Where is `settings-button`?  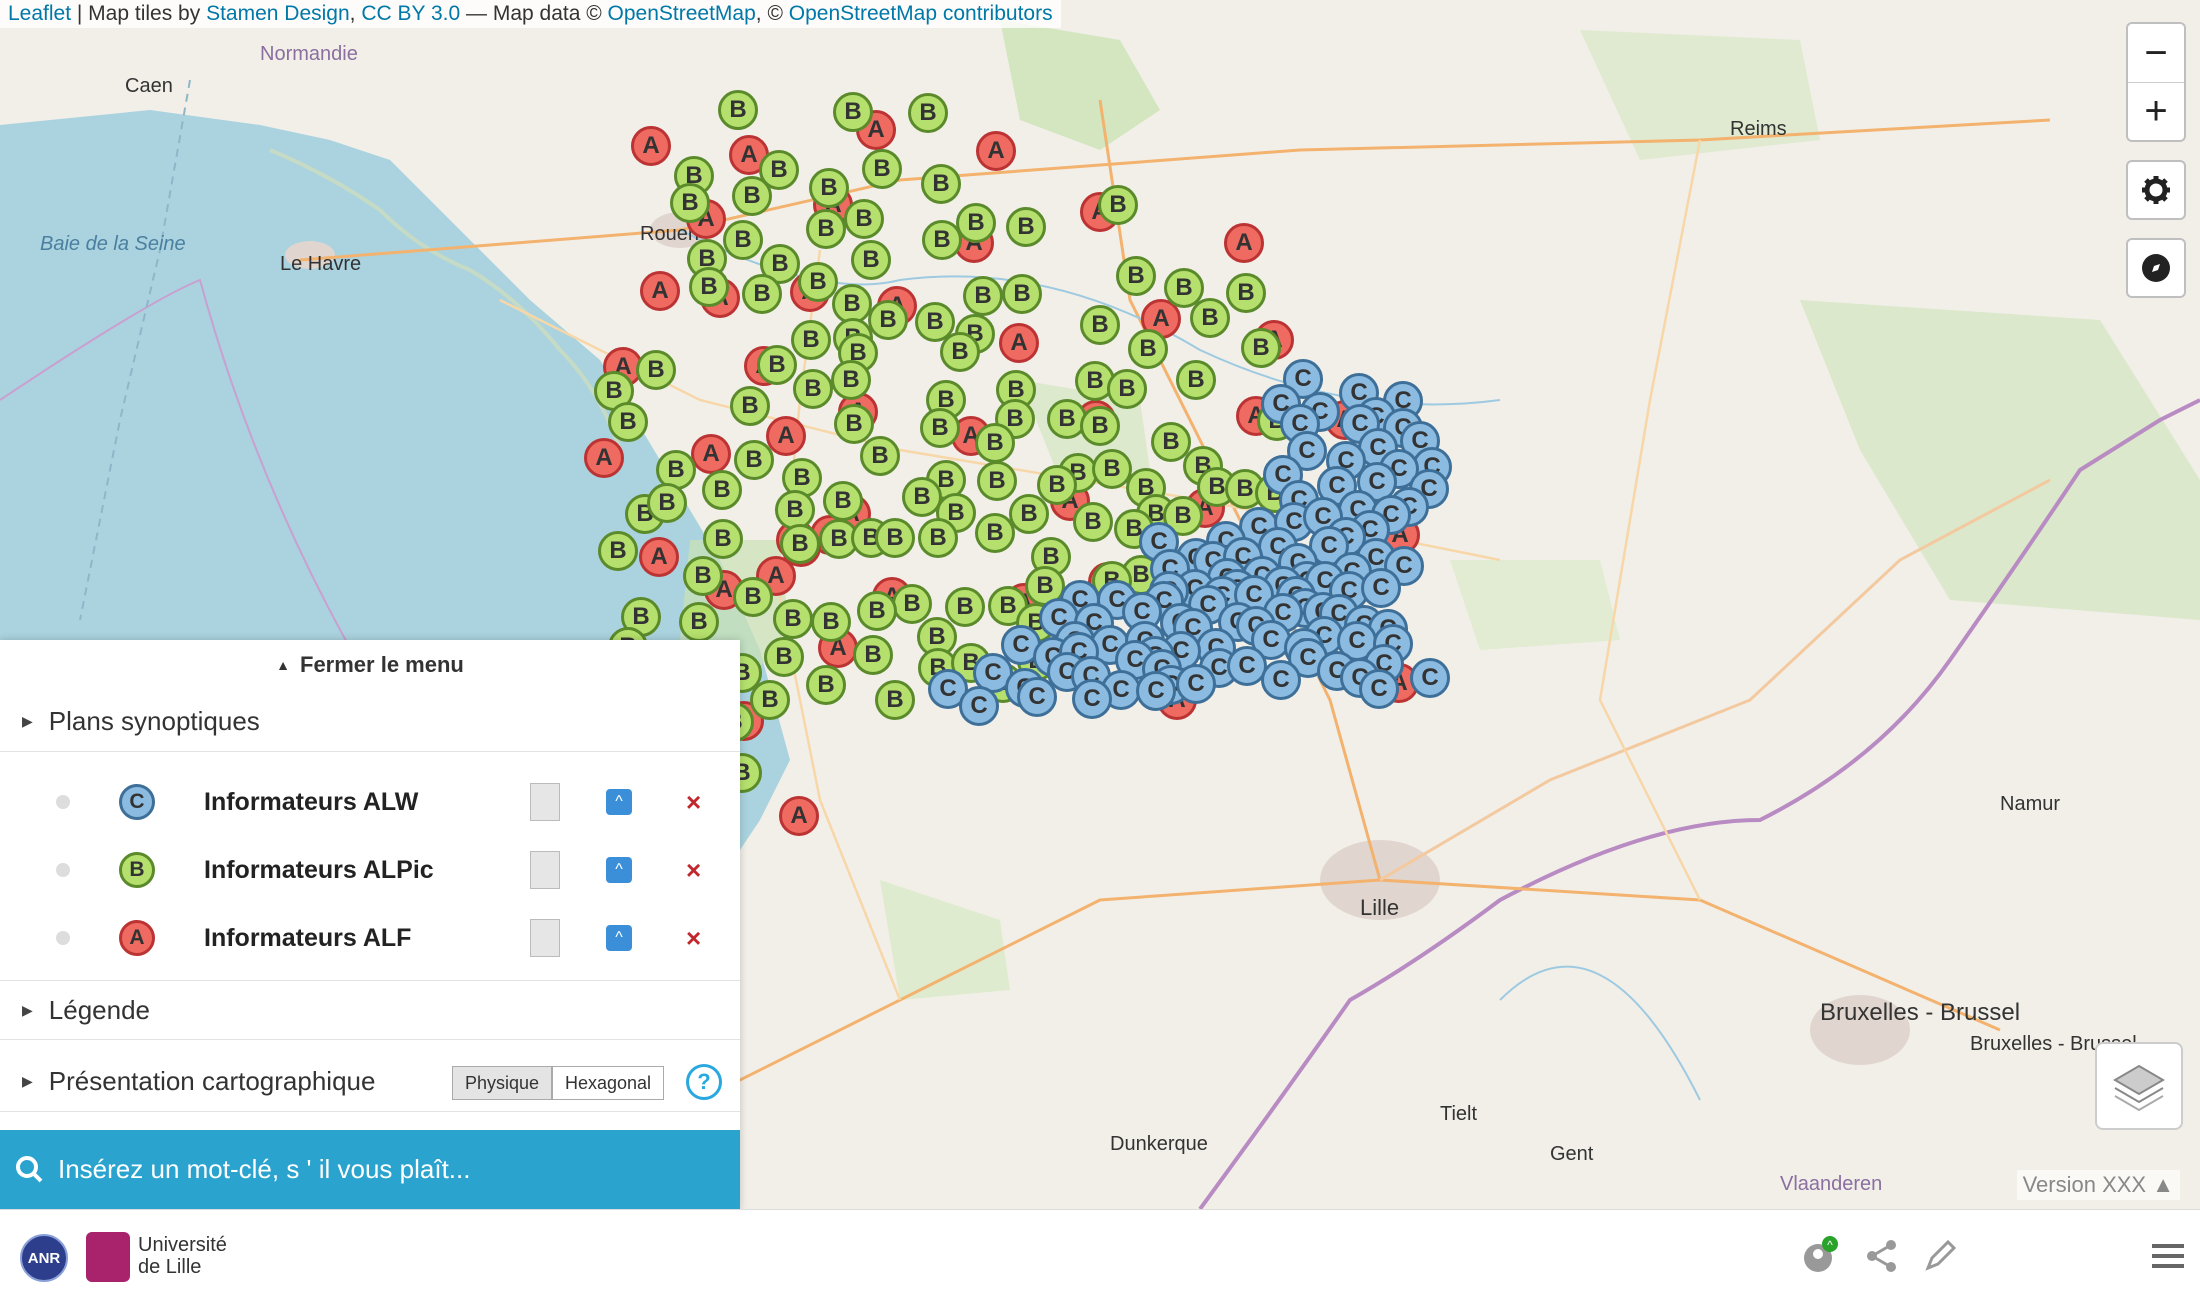
settings-button is located at coordinates (2156, 190).